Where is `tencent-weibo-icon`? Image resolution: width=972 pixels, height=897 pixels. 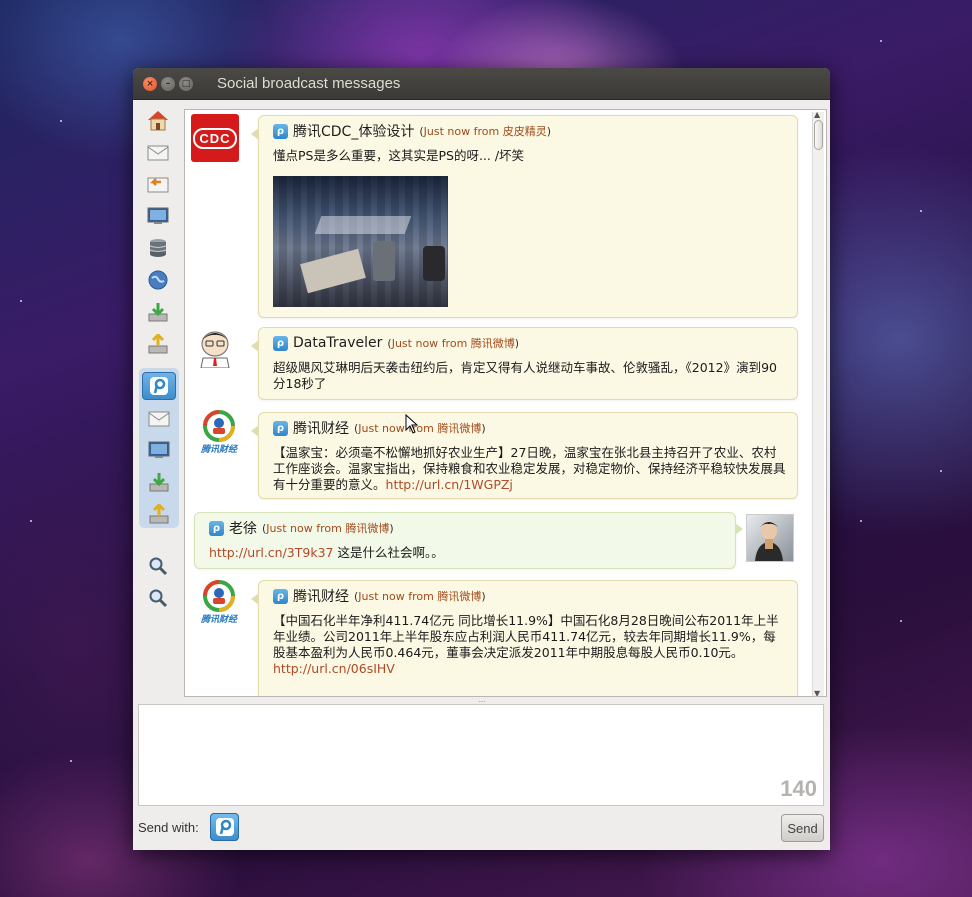 tencent-weibo-icon is located at coordinates (224, 827).